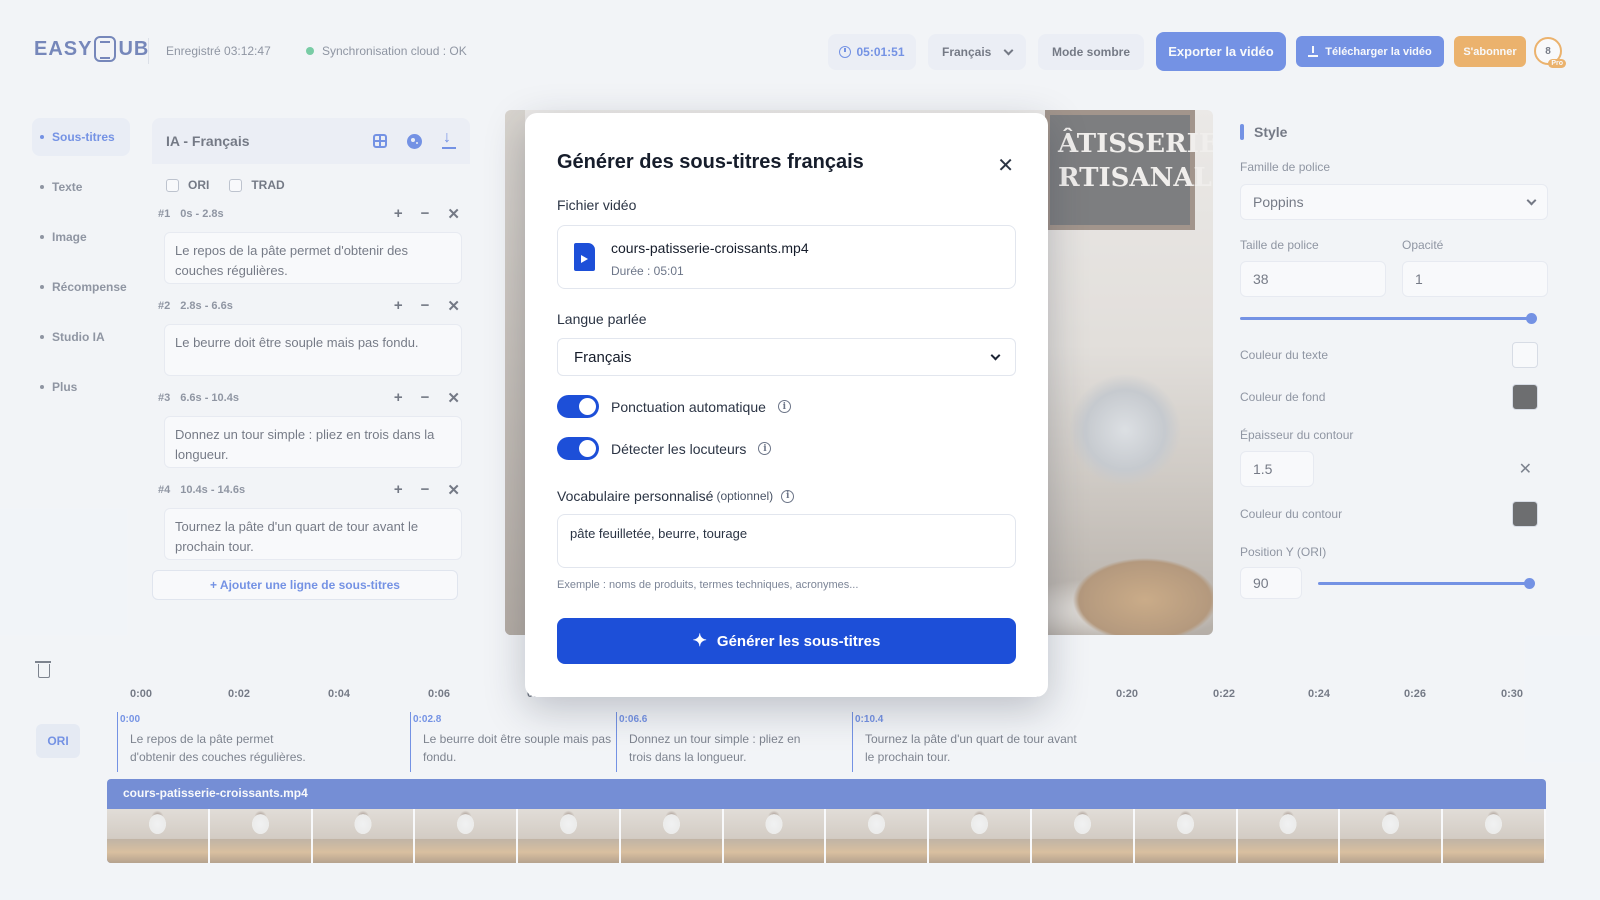 The height and width of the screenshot is (900, 1600). Describe the element at coordinates (710, 162) in the screenshot. I see `dialog-title: Générer des sous-titres français` at that location.